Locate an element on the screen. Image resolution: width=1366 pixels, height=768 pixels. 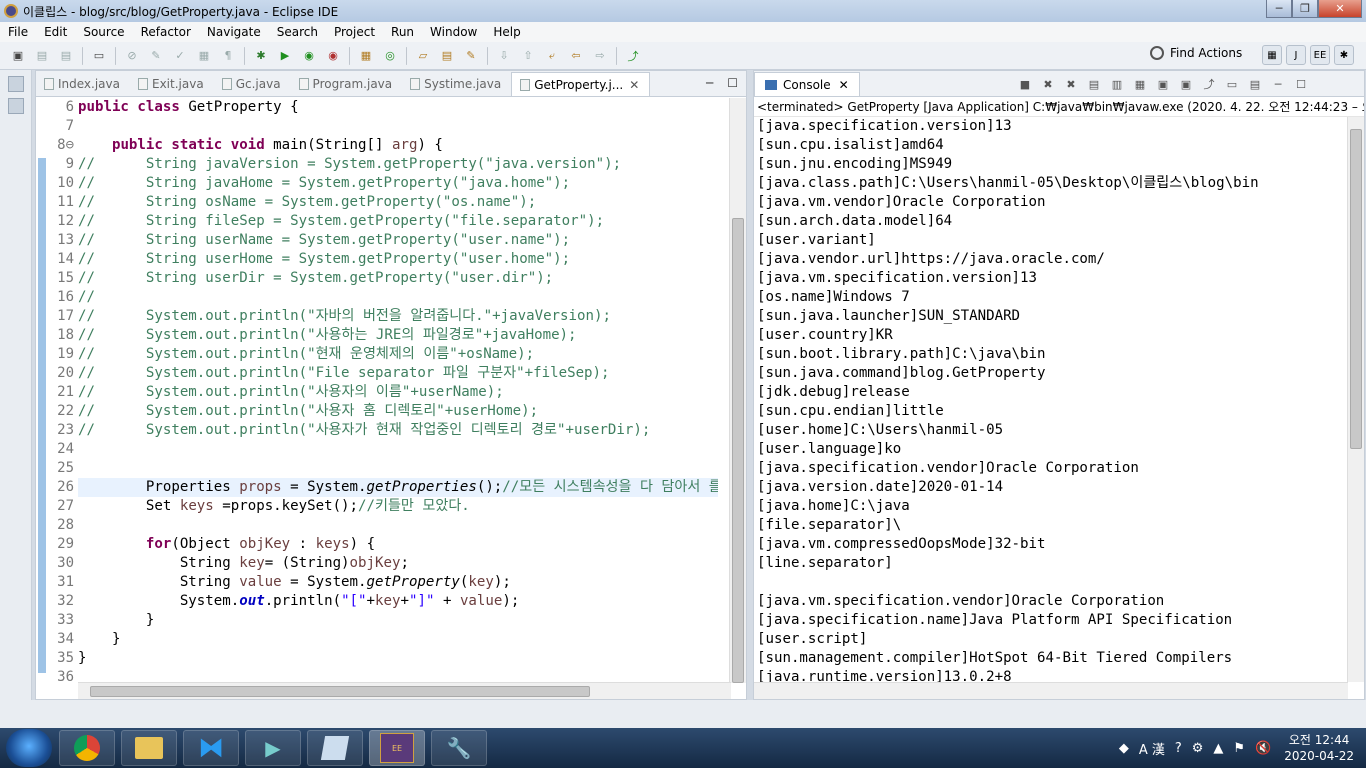
maximize-button: ❐ is located at coordinates (1305, 9).